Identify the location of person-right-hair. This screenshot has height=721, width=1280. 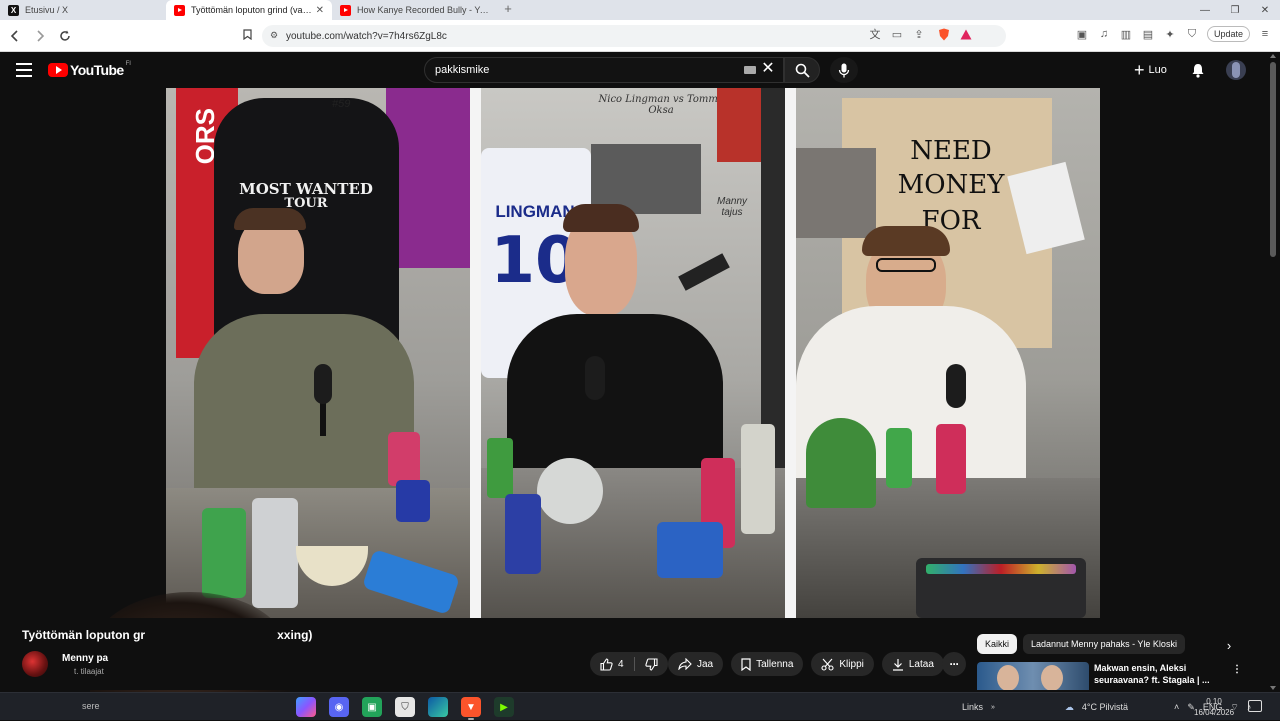
(906, 241).